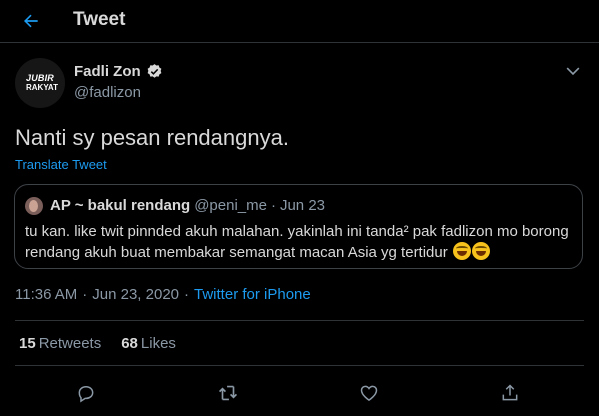 The height and width of the screenshot is (416, 599). I want to click on author-name: Fadli Zon, so click(118, 71).